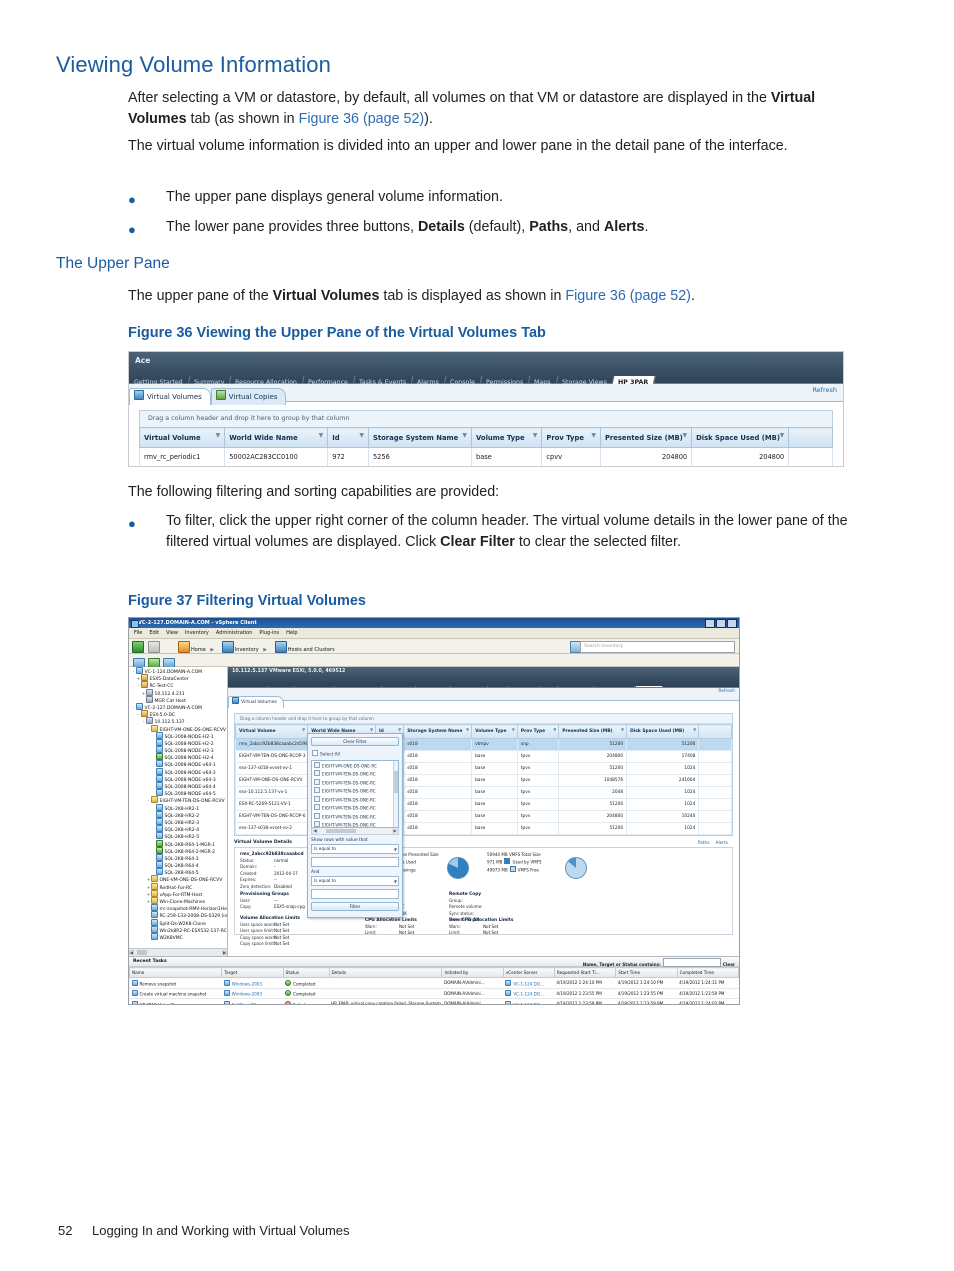 The image size is (954, 1271). What do you see at coordinates (659, 963) in the screenshot?
I see `recent-tasks-filter: Name, Target or Status contains: Clear` at bounding box center [659, 963].